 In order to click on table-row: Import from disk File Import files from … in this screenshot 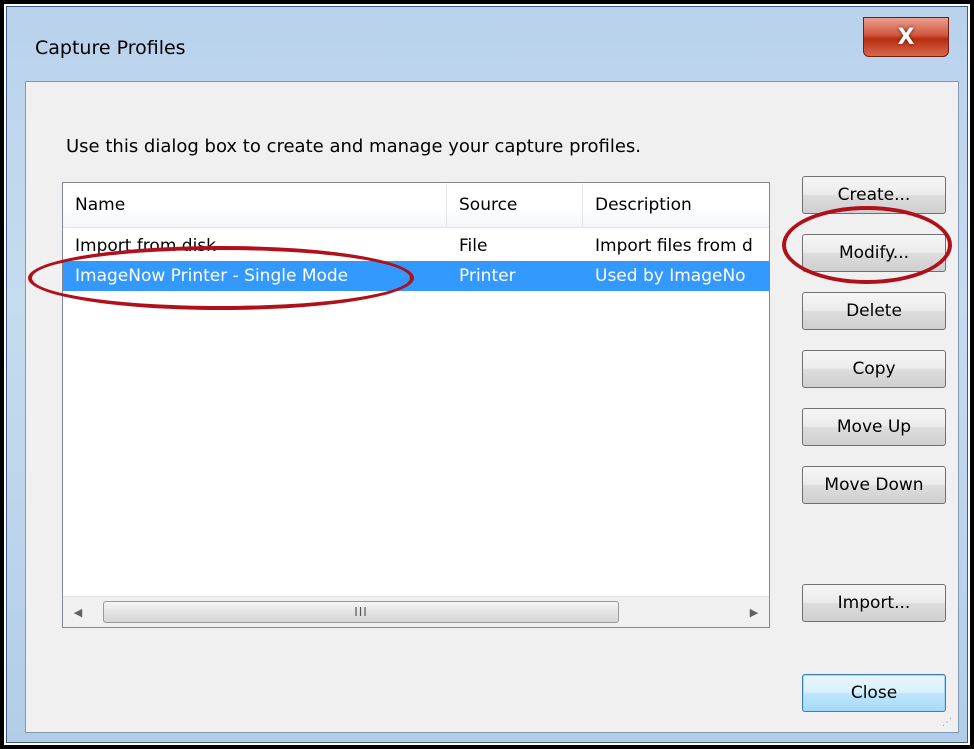, I will do `click(416, 246)`.